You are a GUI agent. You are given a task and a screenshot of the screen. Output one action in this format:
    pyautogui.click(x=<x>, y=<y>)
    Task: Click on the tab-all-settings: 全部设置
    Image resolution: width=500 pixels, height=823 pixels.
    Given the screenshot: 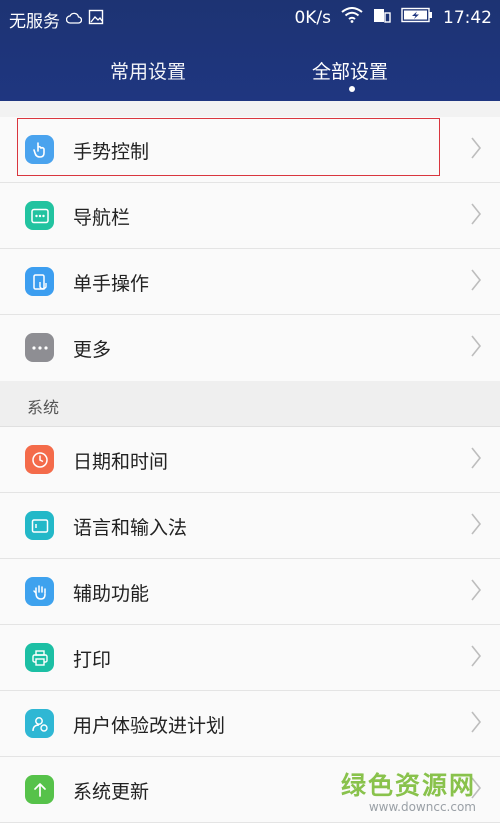 What is the action you would take?
    pyautogui.click(x=350, y=70)
    